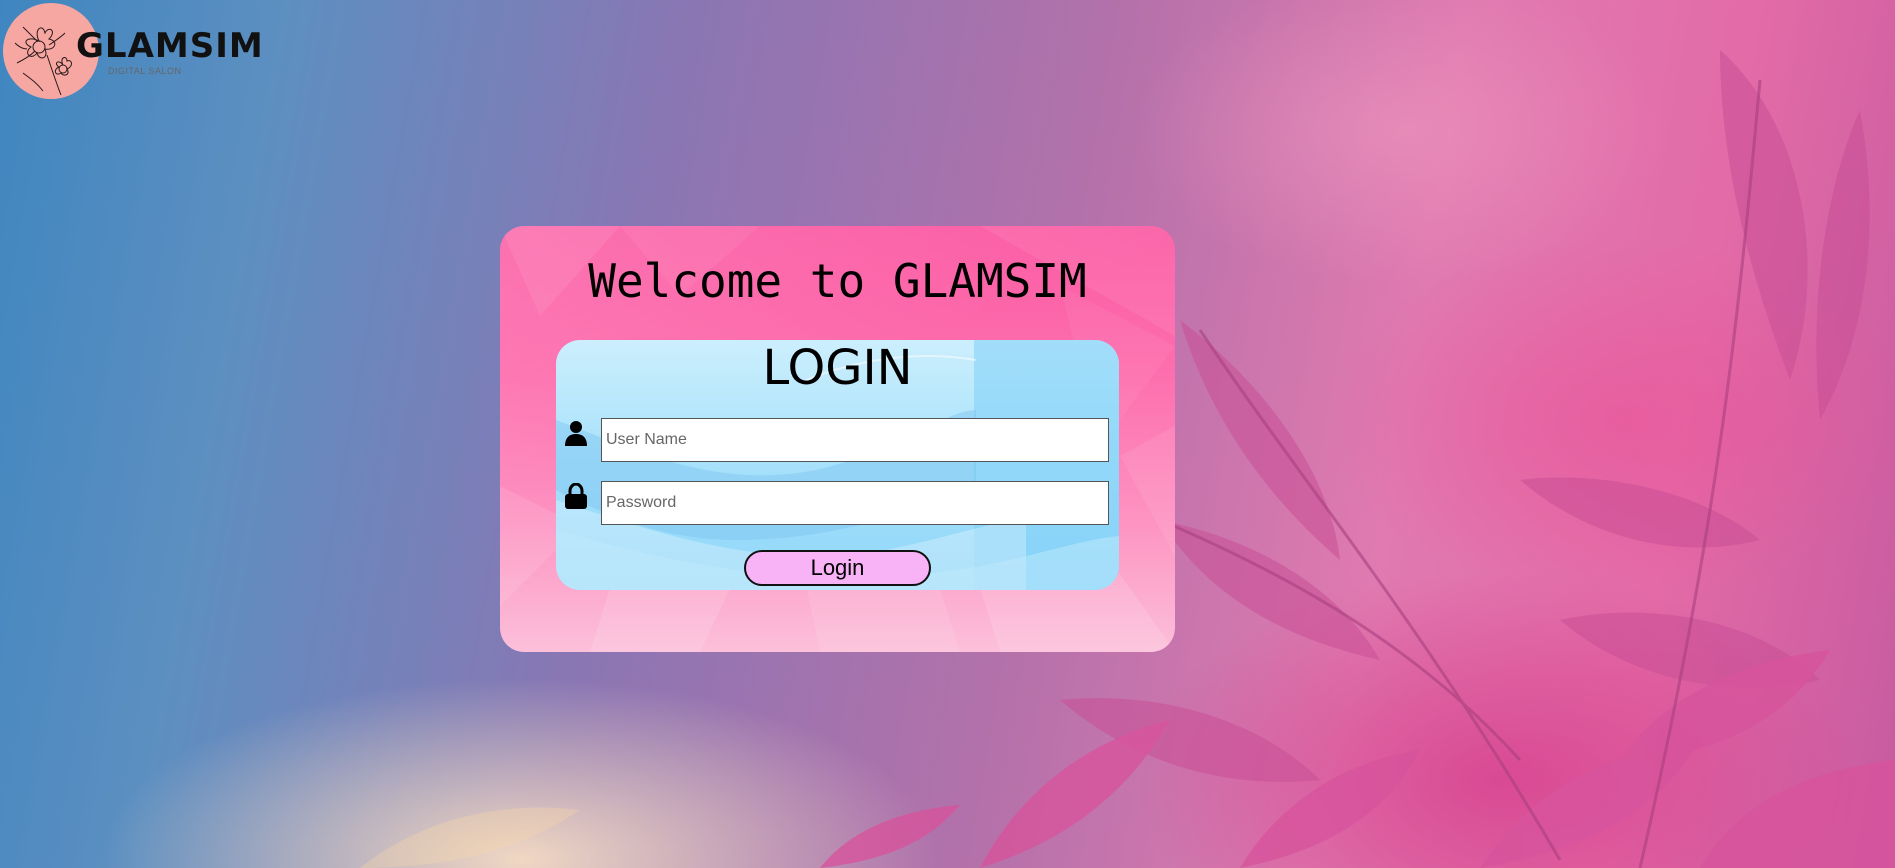  I want to click on password-input, so click(855, 503).